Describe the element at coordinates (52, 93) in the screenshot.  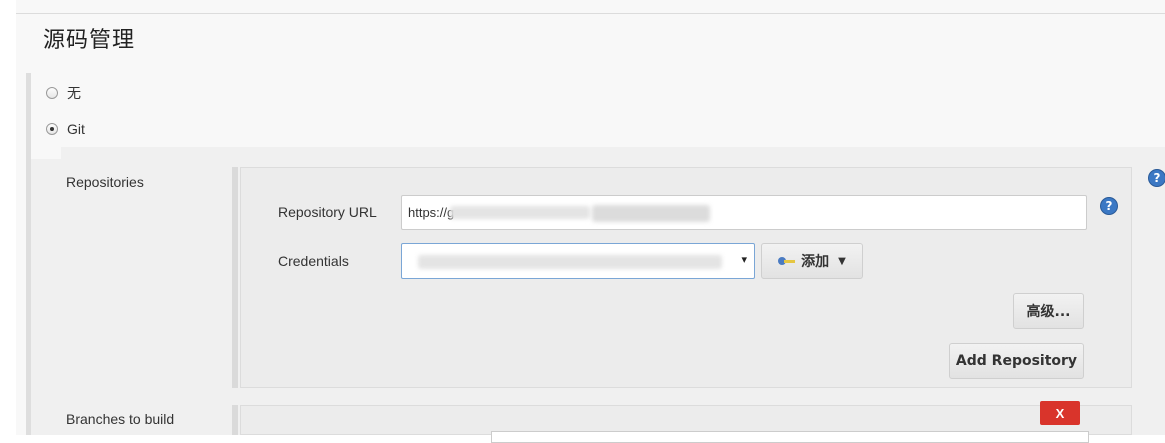
I see `radio-none` at that location.